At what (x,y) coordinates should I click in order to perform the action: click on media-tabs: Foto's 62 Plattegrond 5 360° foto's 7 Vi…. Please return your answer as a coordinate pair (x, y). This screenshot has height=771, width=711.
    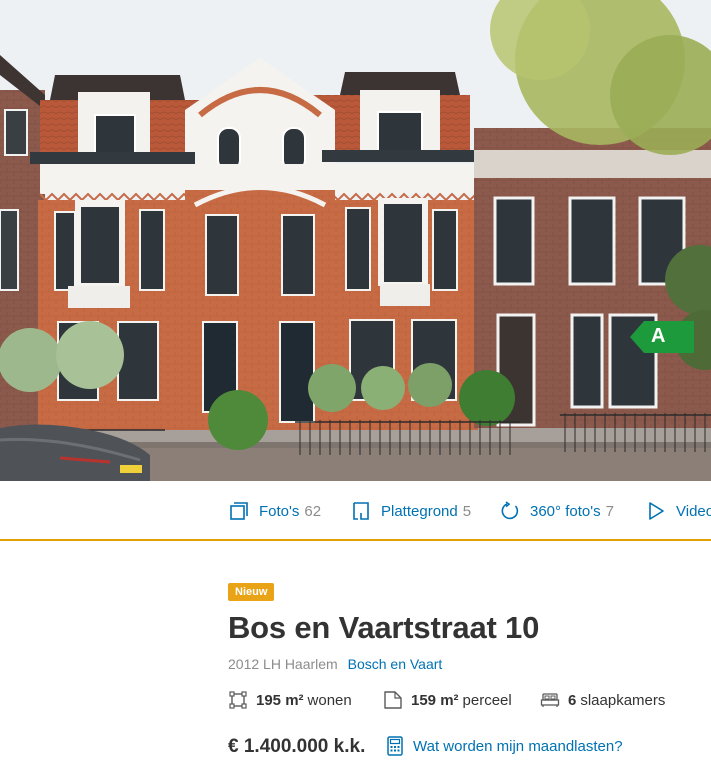
    Looking at the image, I should click on (355, 511).